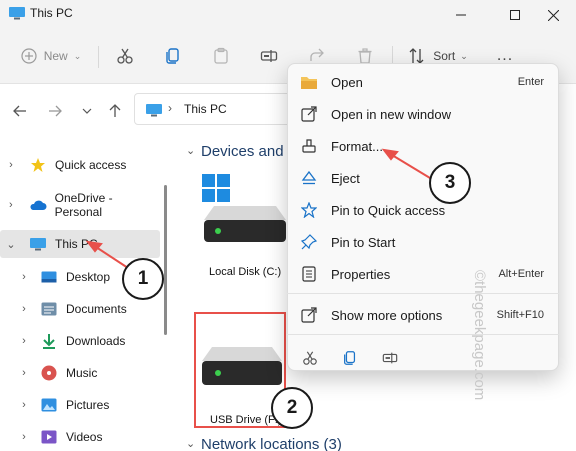 The height and width of the screenshot is (451, 576). I want to click on step-1-callout: 1, so click(143, 279).